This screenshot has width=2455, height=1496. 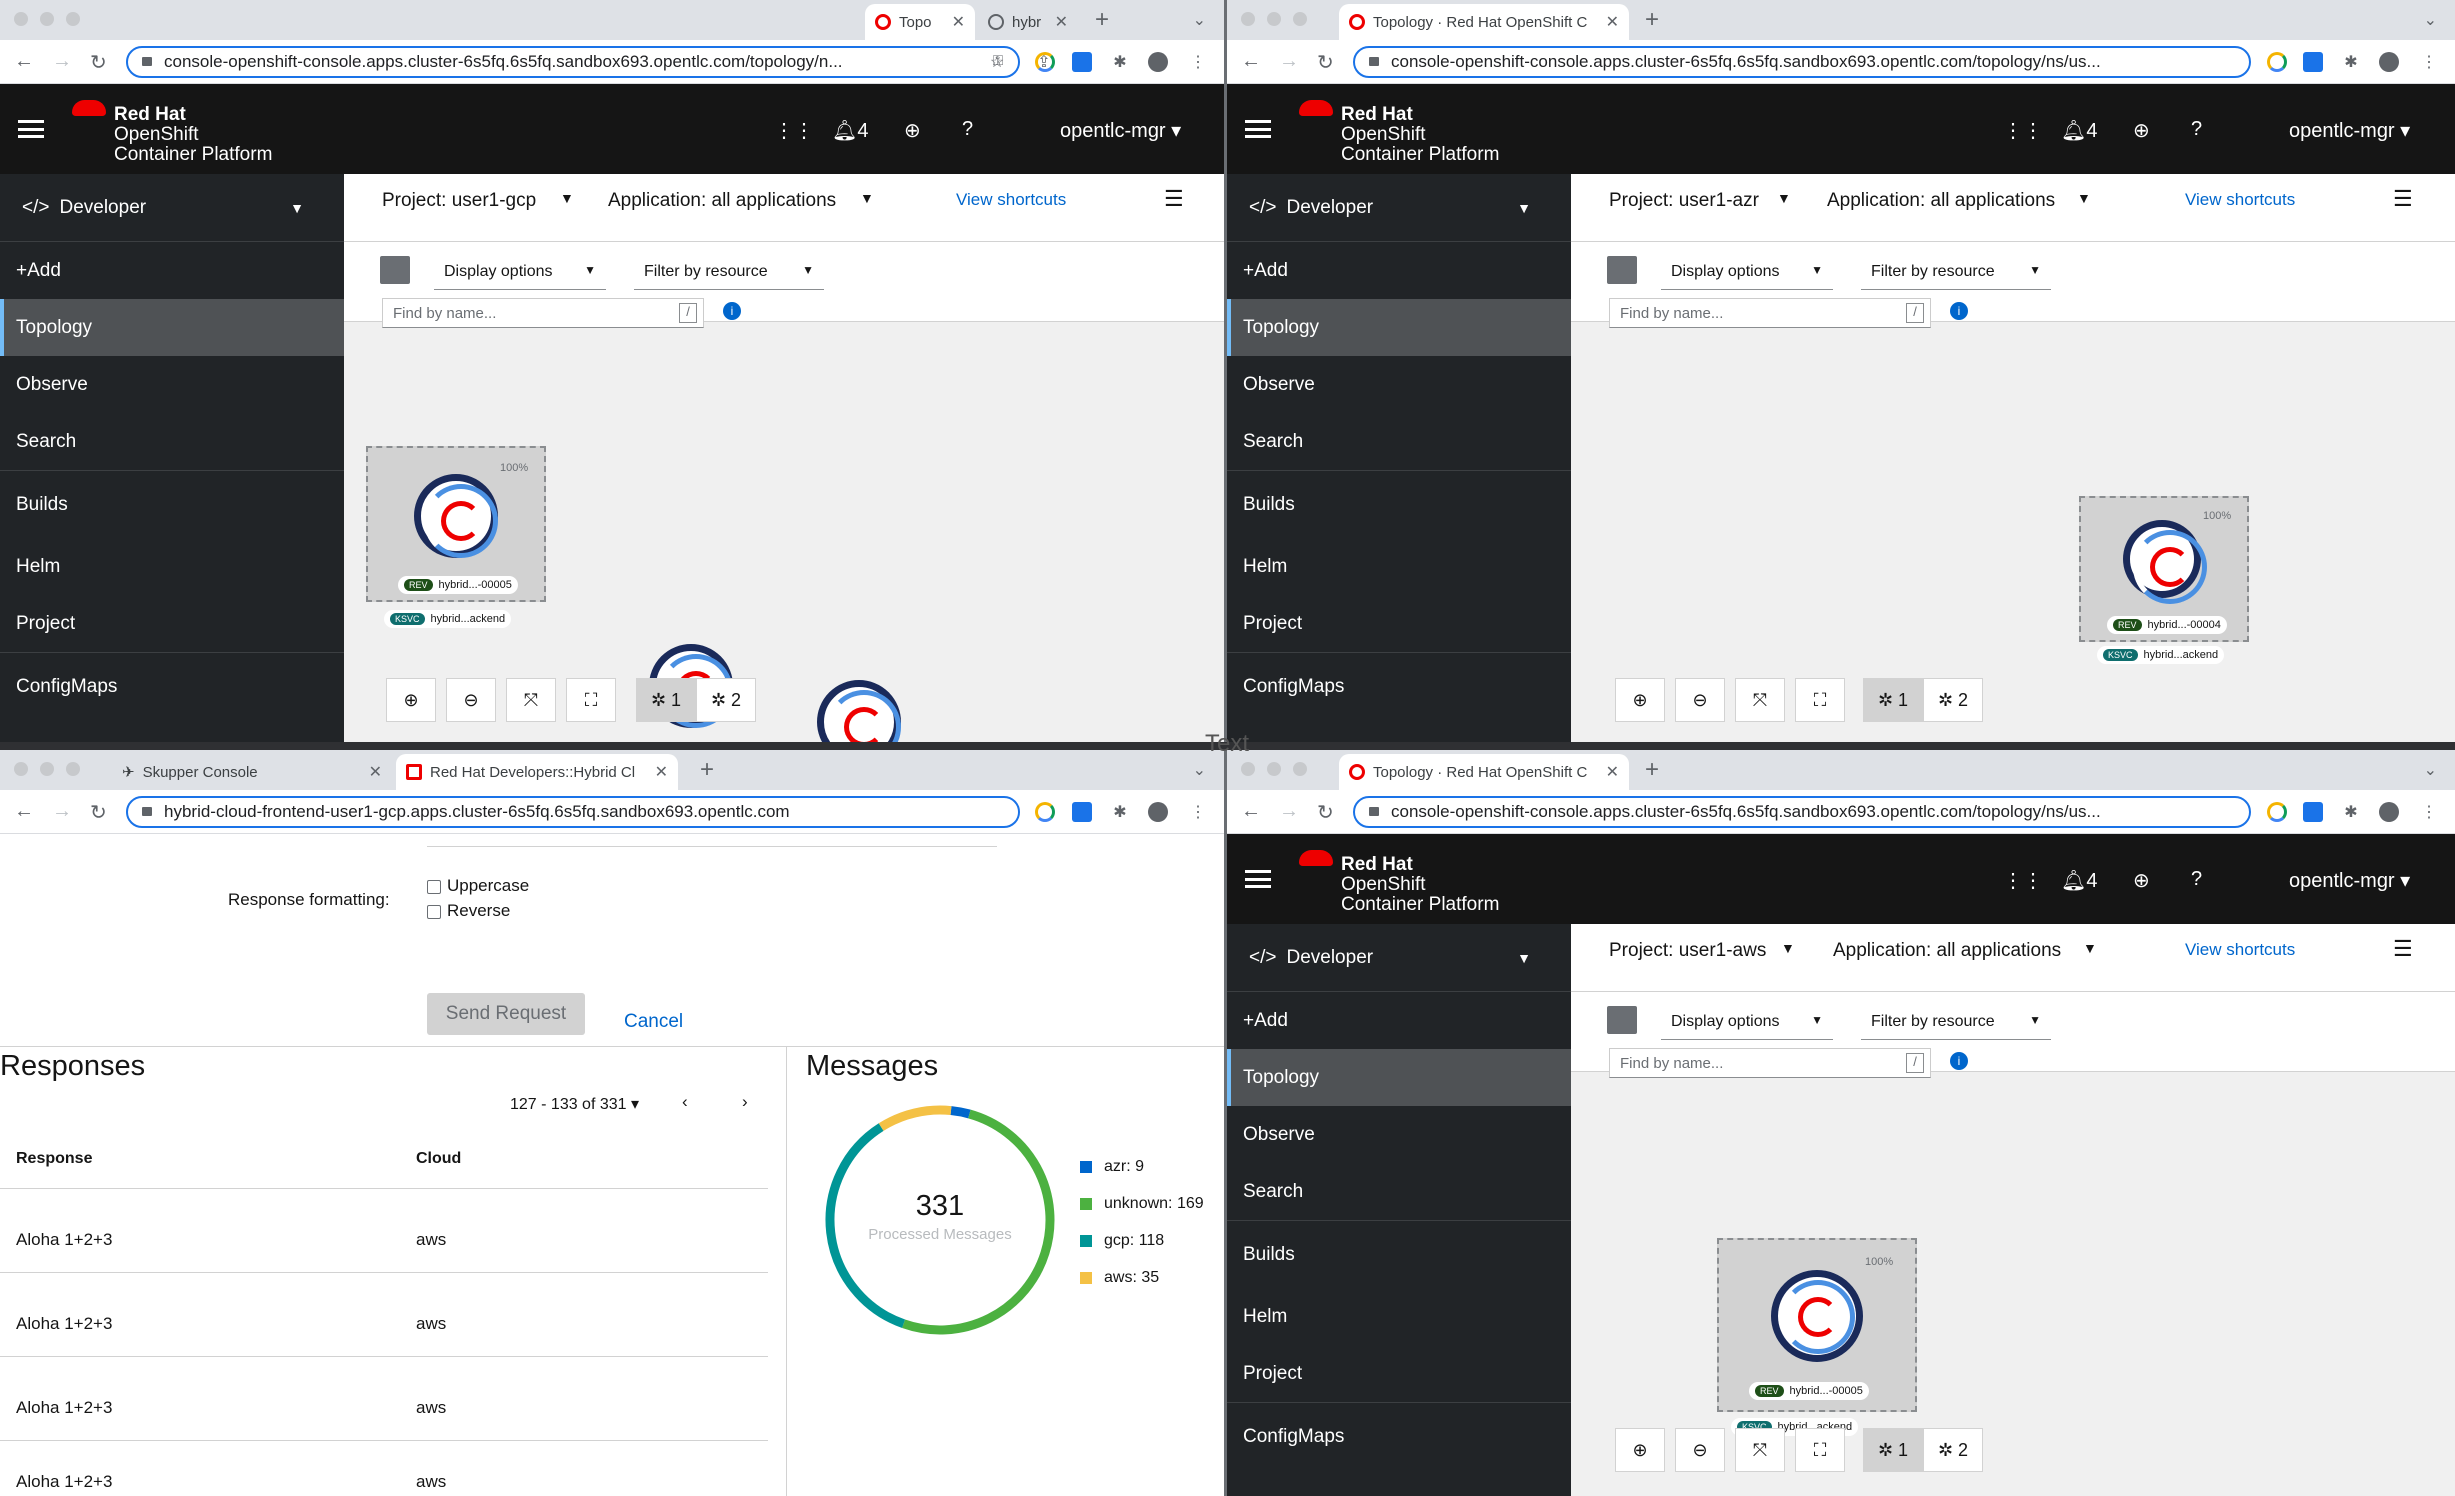 What do you see at coordinates (531, 700) in the screenshot?
I see `fit-to-screen-icon: ⤧` at bounding box center [531, 700].